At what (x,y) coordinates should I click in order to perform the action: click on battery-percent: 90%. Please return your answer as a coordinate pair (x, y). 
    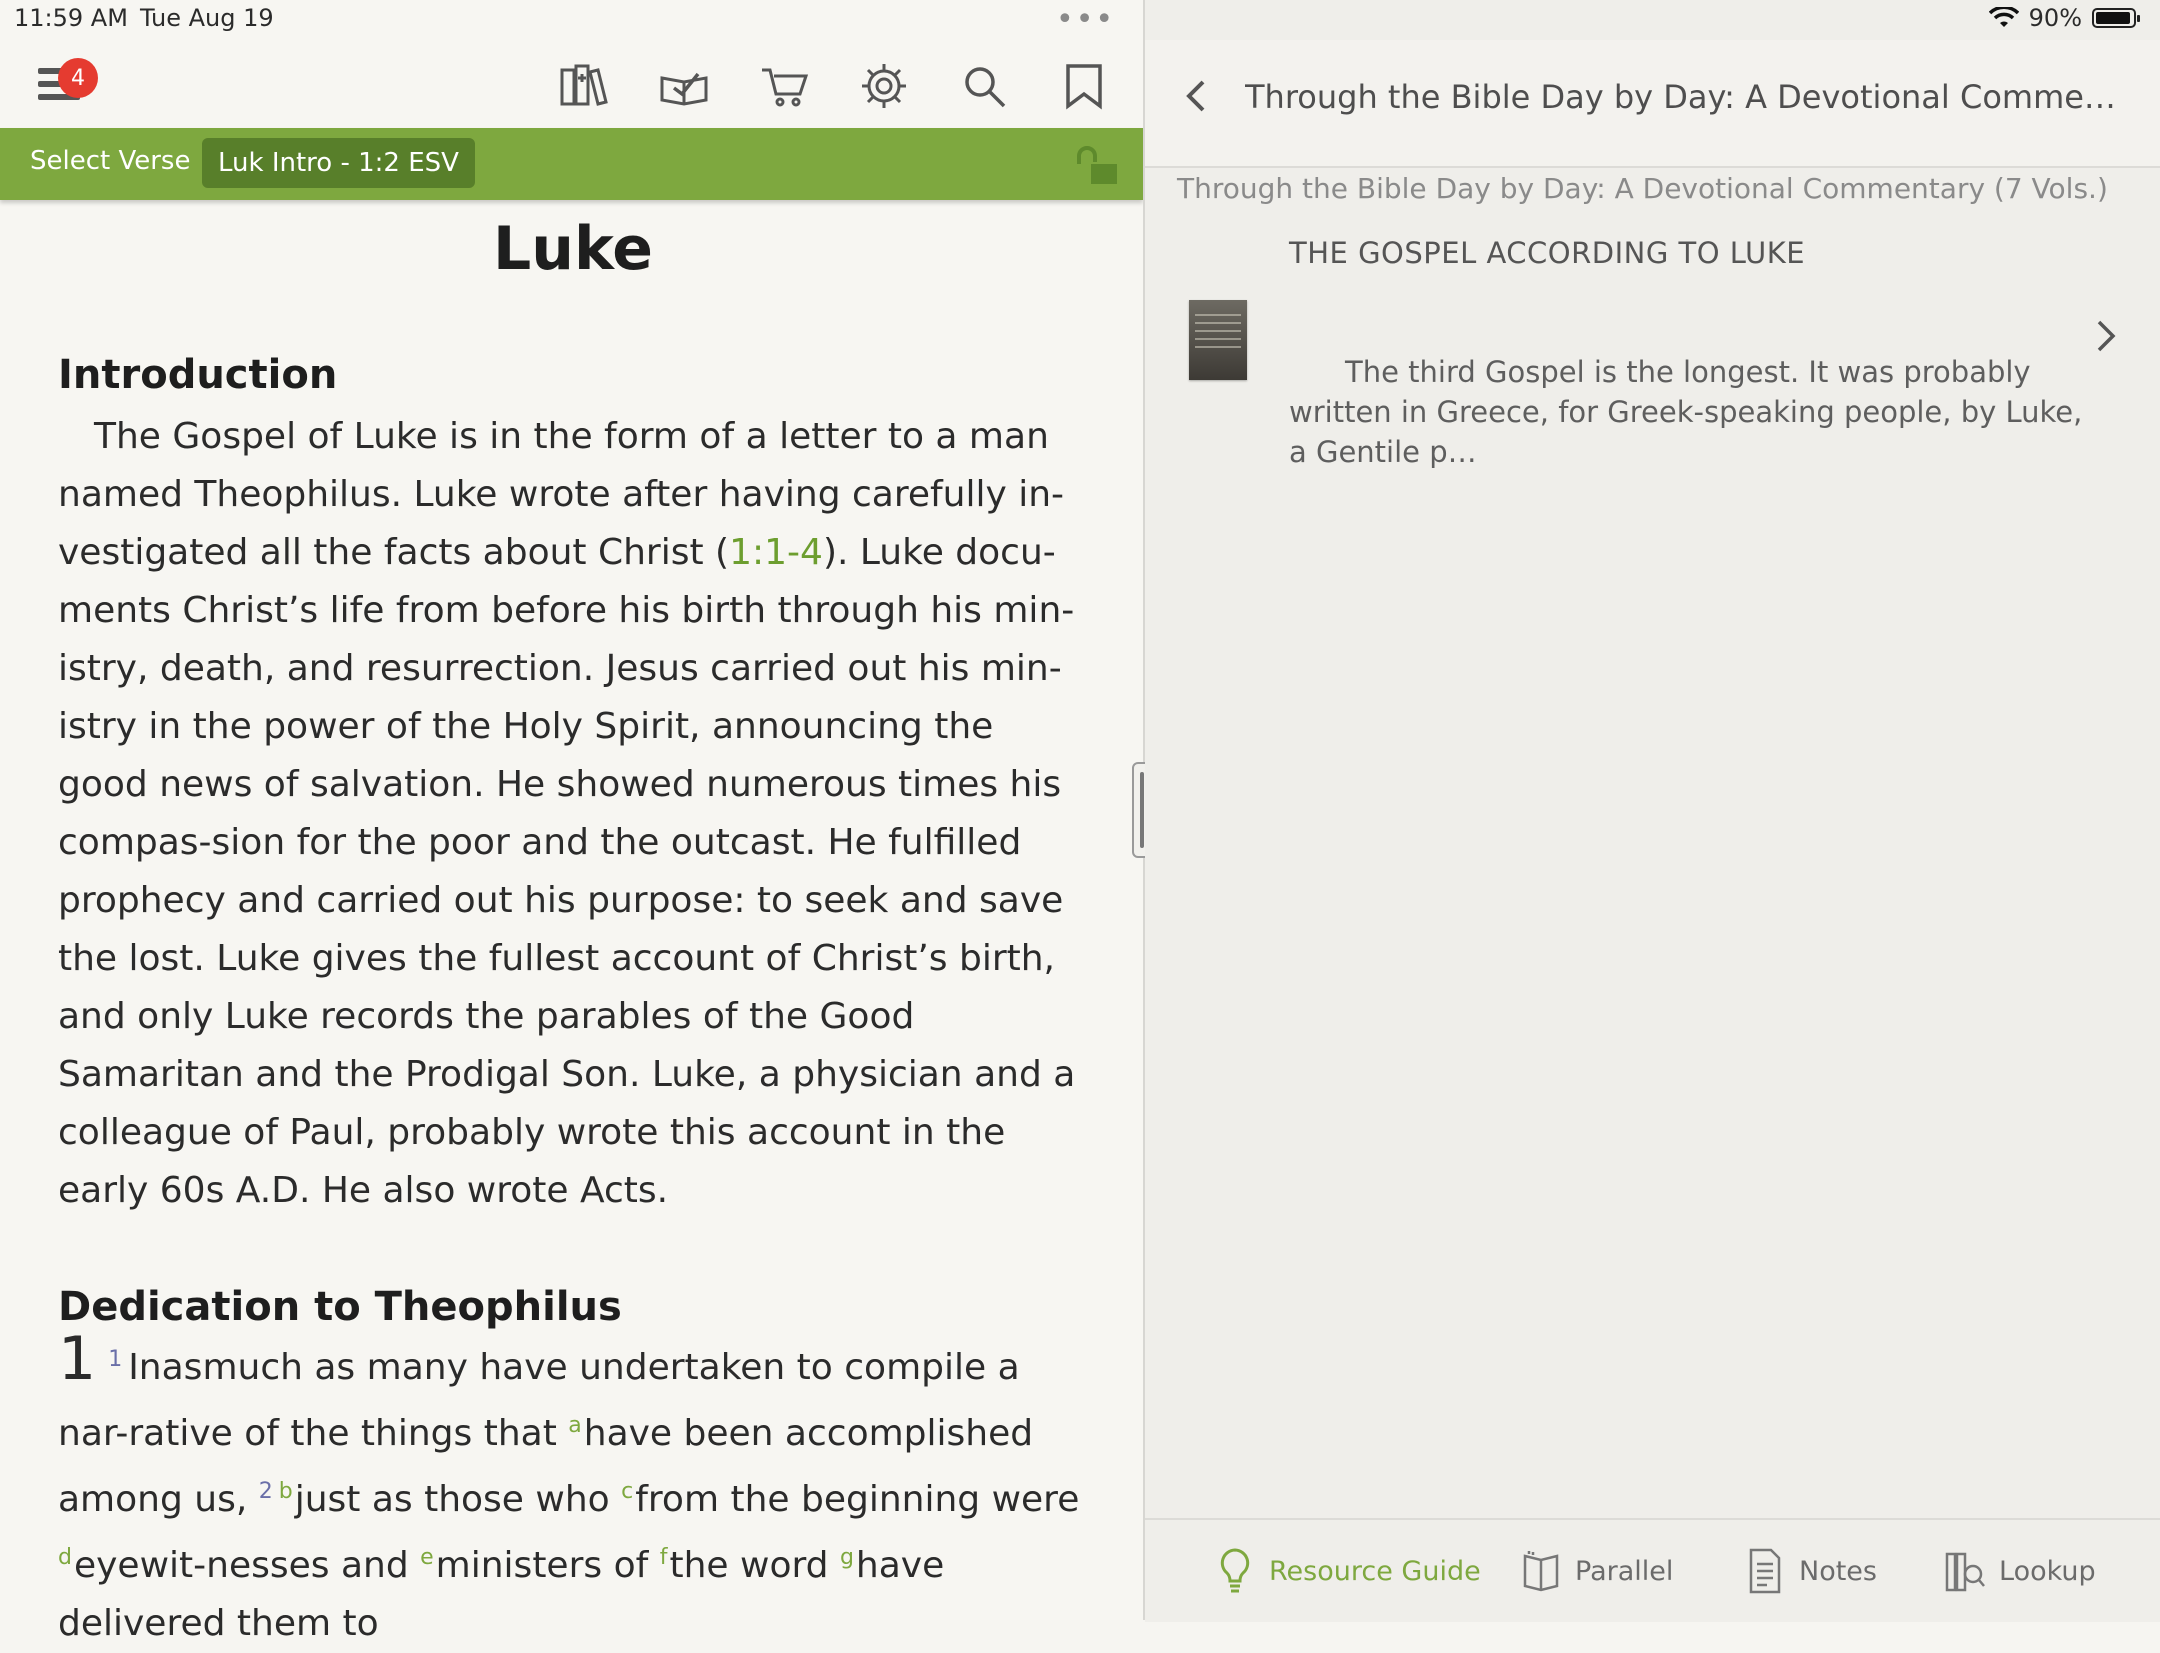
    Looking at the image, I should click on (2055, 18).